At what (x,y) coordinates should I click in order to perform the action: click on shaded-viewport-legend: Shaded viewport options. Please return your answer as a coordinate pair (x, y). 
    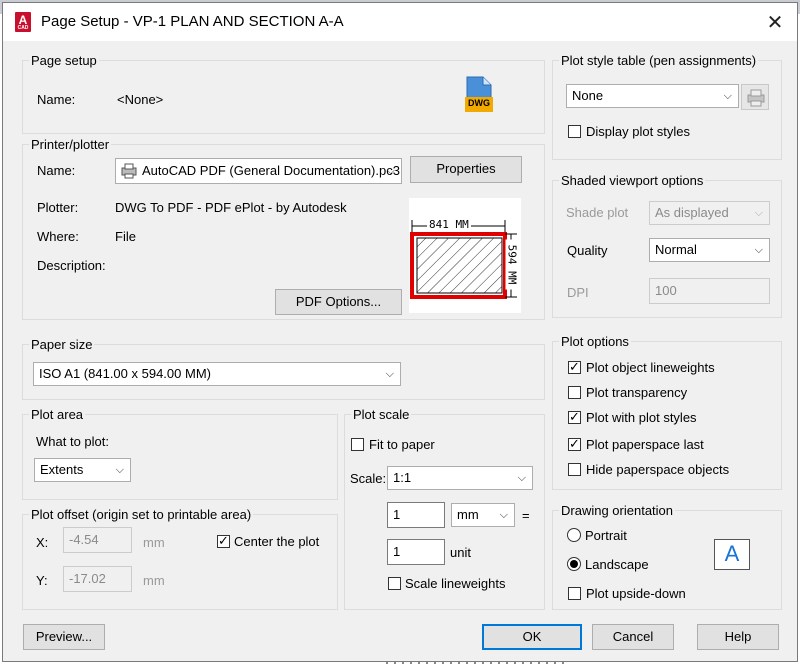
    Looking at the image, I should click on (632, 180).